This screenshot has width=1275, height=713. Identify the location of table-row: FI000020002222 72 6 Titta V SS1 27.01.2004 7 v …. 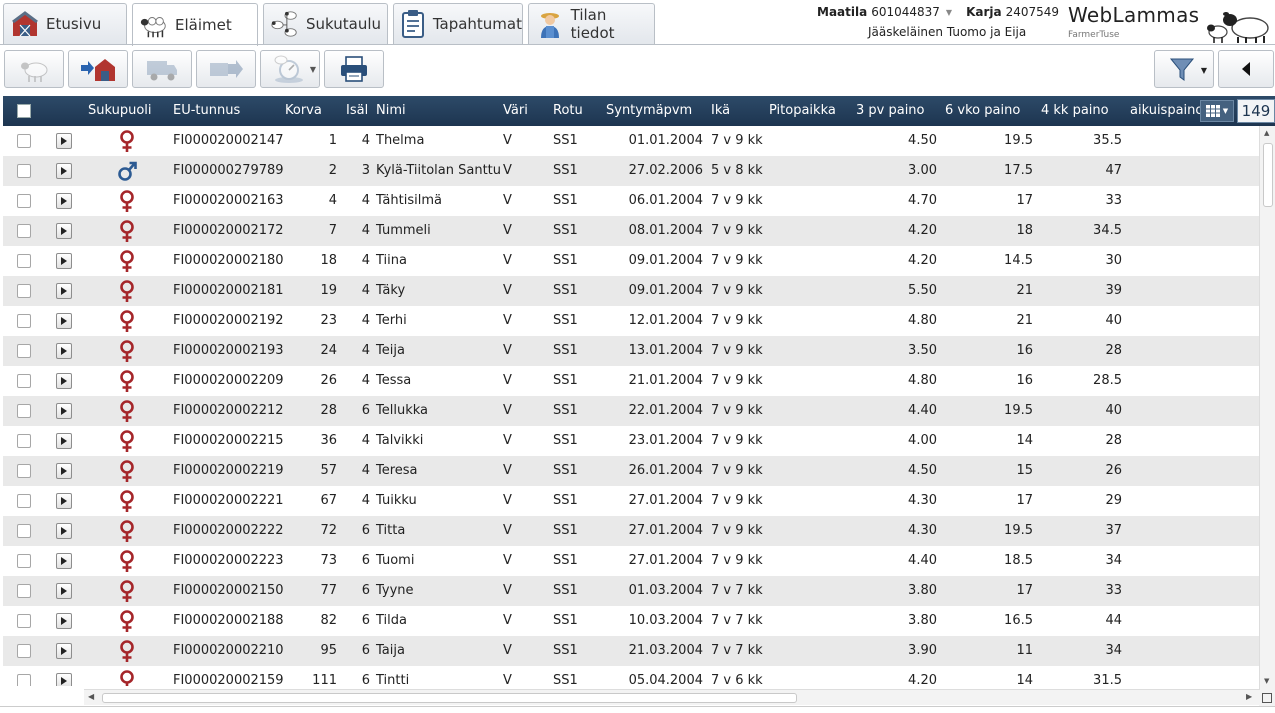
(631, 531).